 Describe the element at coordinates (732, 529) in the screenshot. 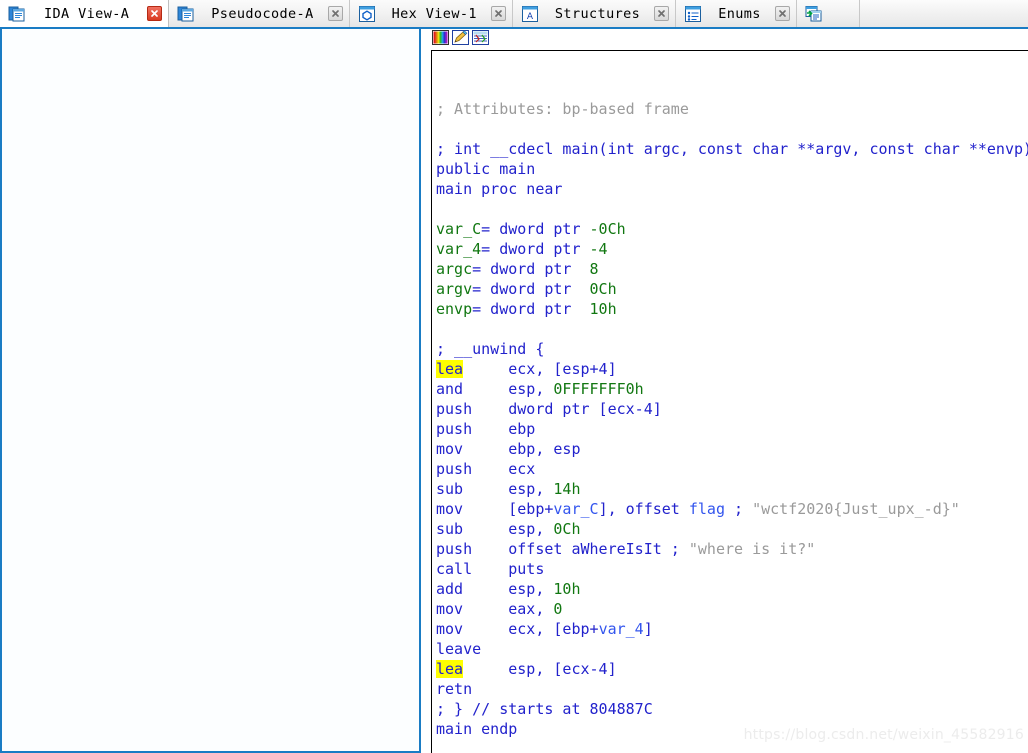

I see `code-line: sub esp, 0Ch` at that location.